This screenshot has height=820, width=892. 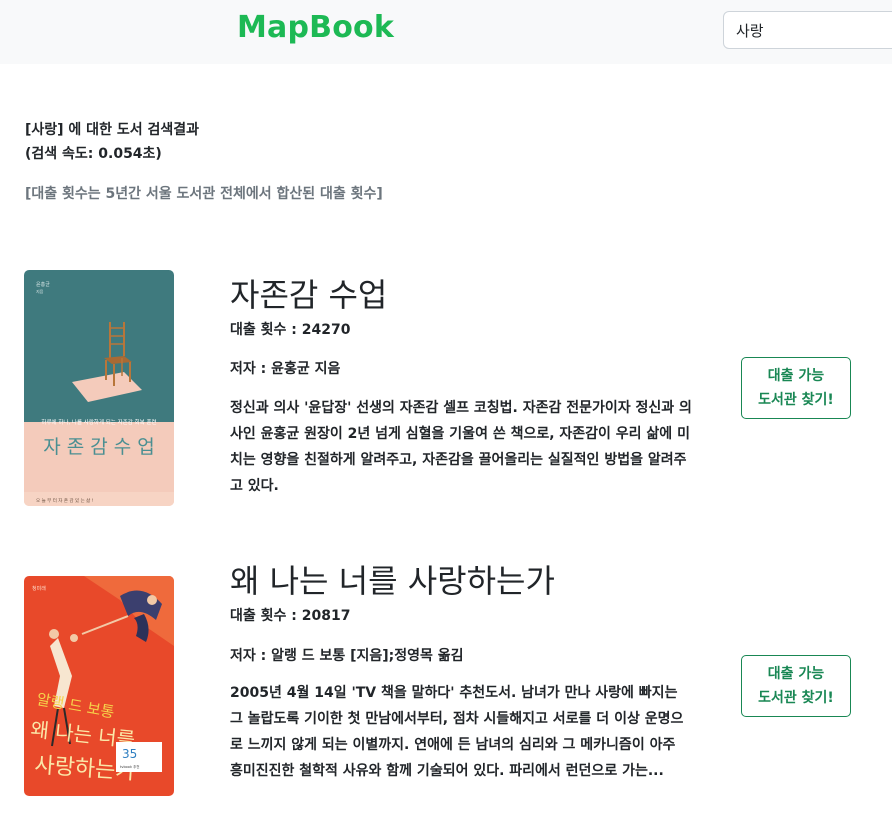 What do you see at coordinates (315, 27) in the screenshot?
I see `brand-logo: MapBook` at bounding box center [315, 27].